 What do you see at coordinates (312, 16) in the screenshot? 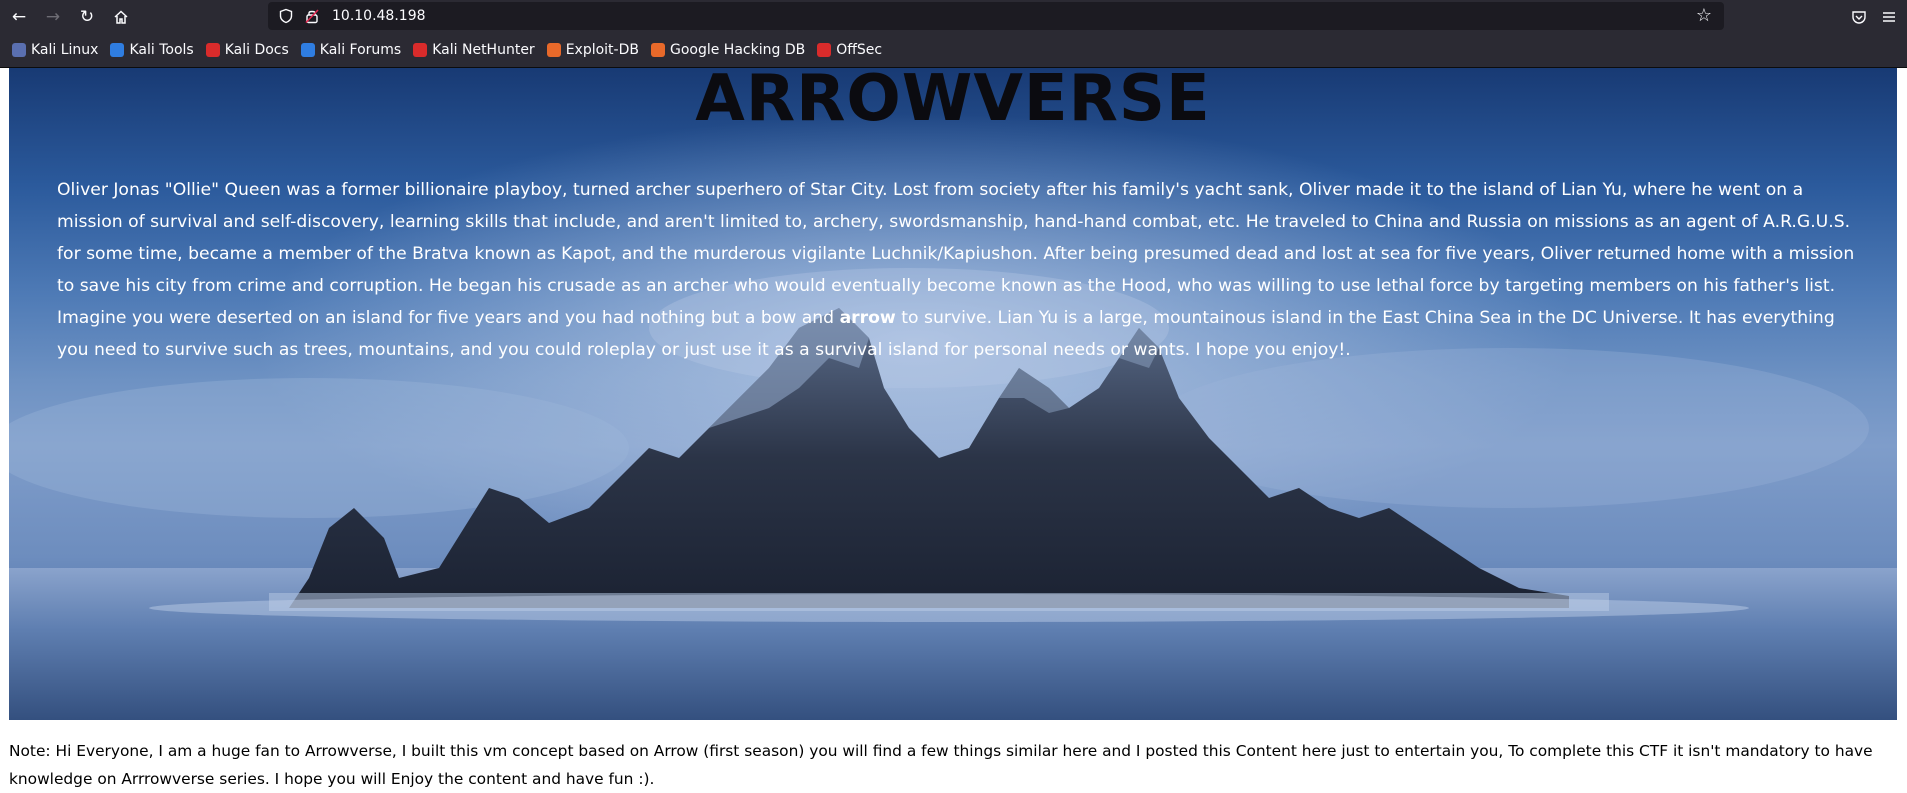
I see `lock-insecure-icon` at bounding box center [312, 16].